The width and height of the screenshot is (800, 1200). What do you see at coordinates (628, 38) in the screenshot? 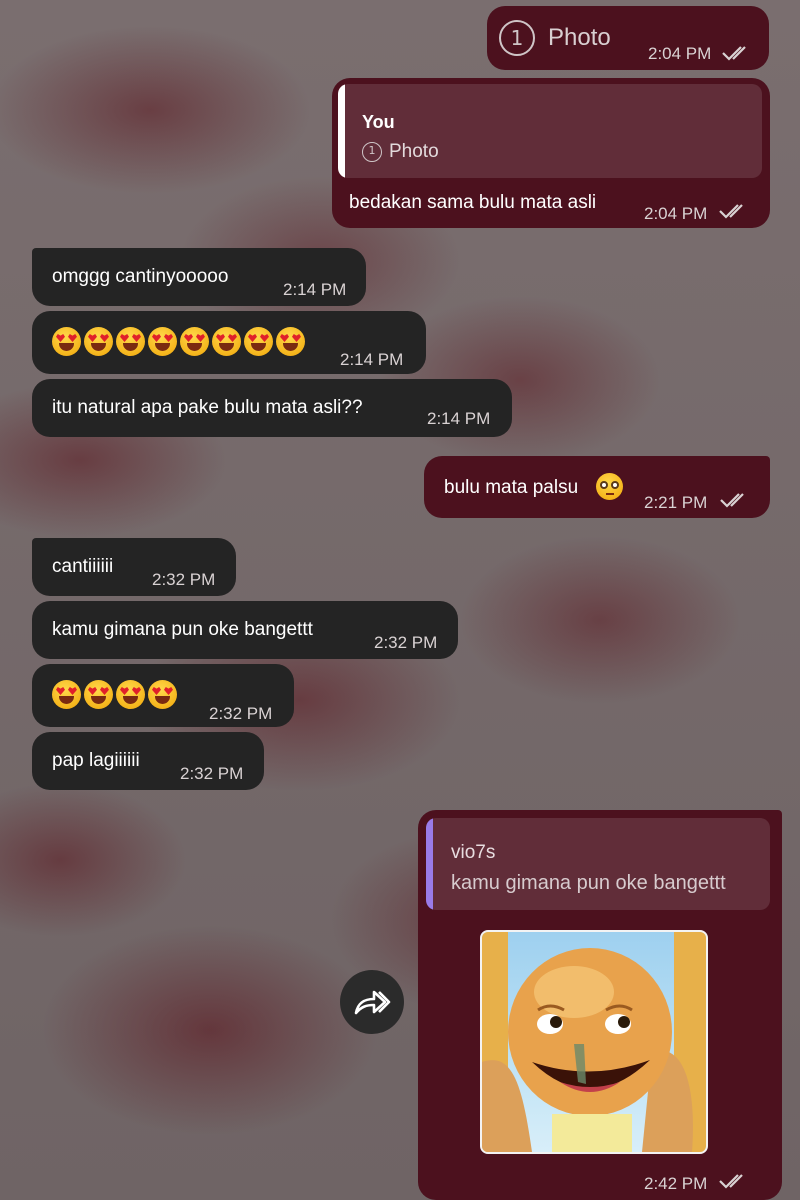
I see `message-outgoing-photo: 1 Photo 2:04 PM` at bounding box center [628, 38].